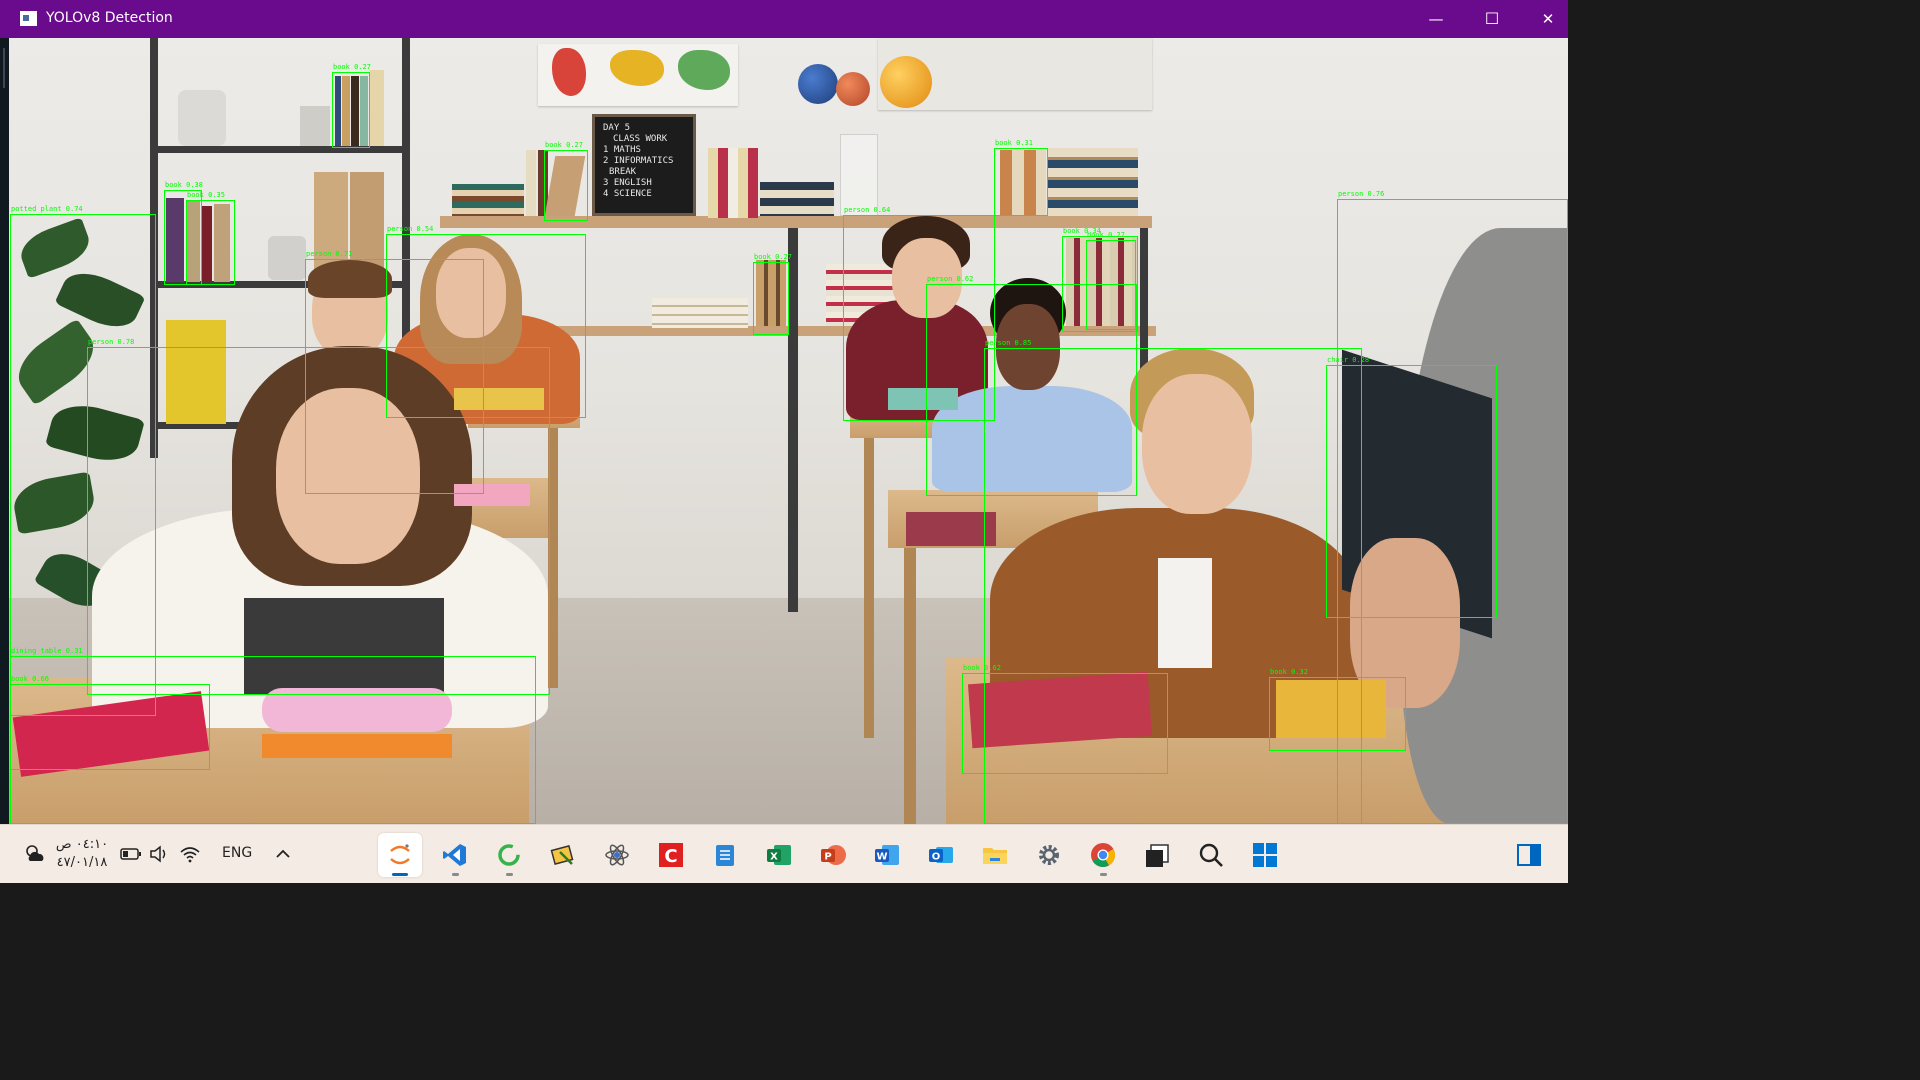  Describe the element at coordinates (563, 855) in the screenshot. I see `taskbar-app-snipping` at that location.